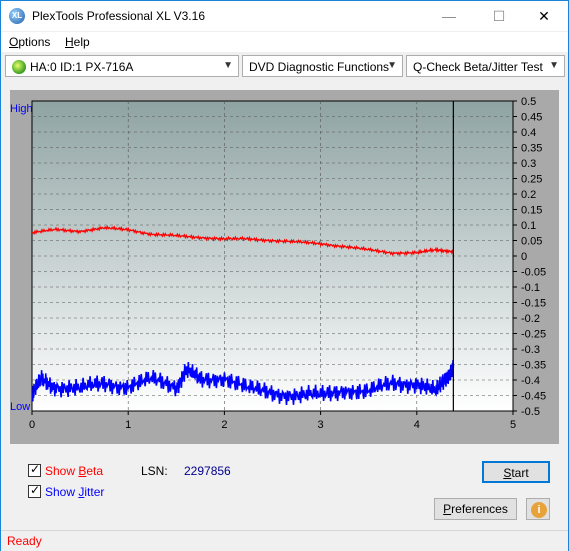  I want to click on menu-options: Options, so click(29, 42).